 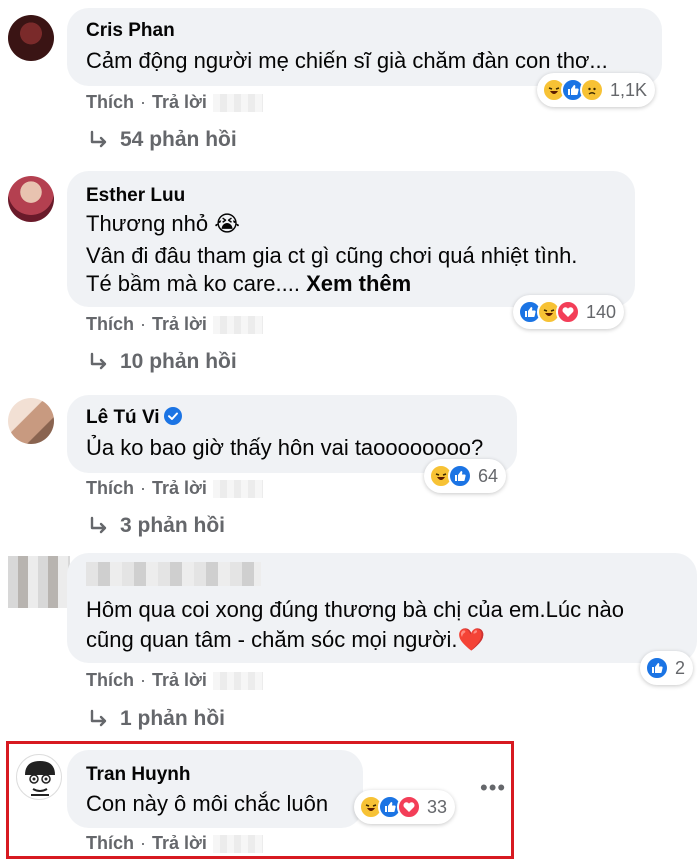 What do you see at coordinates (207, 803) in the screenshot?
I see `comment-text: Con này ô môi chắc luôn` at bounding box center [207, 803].